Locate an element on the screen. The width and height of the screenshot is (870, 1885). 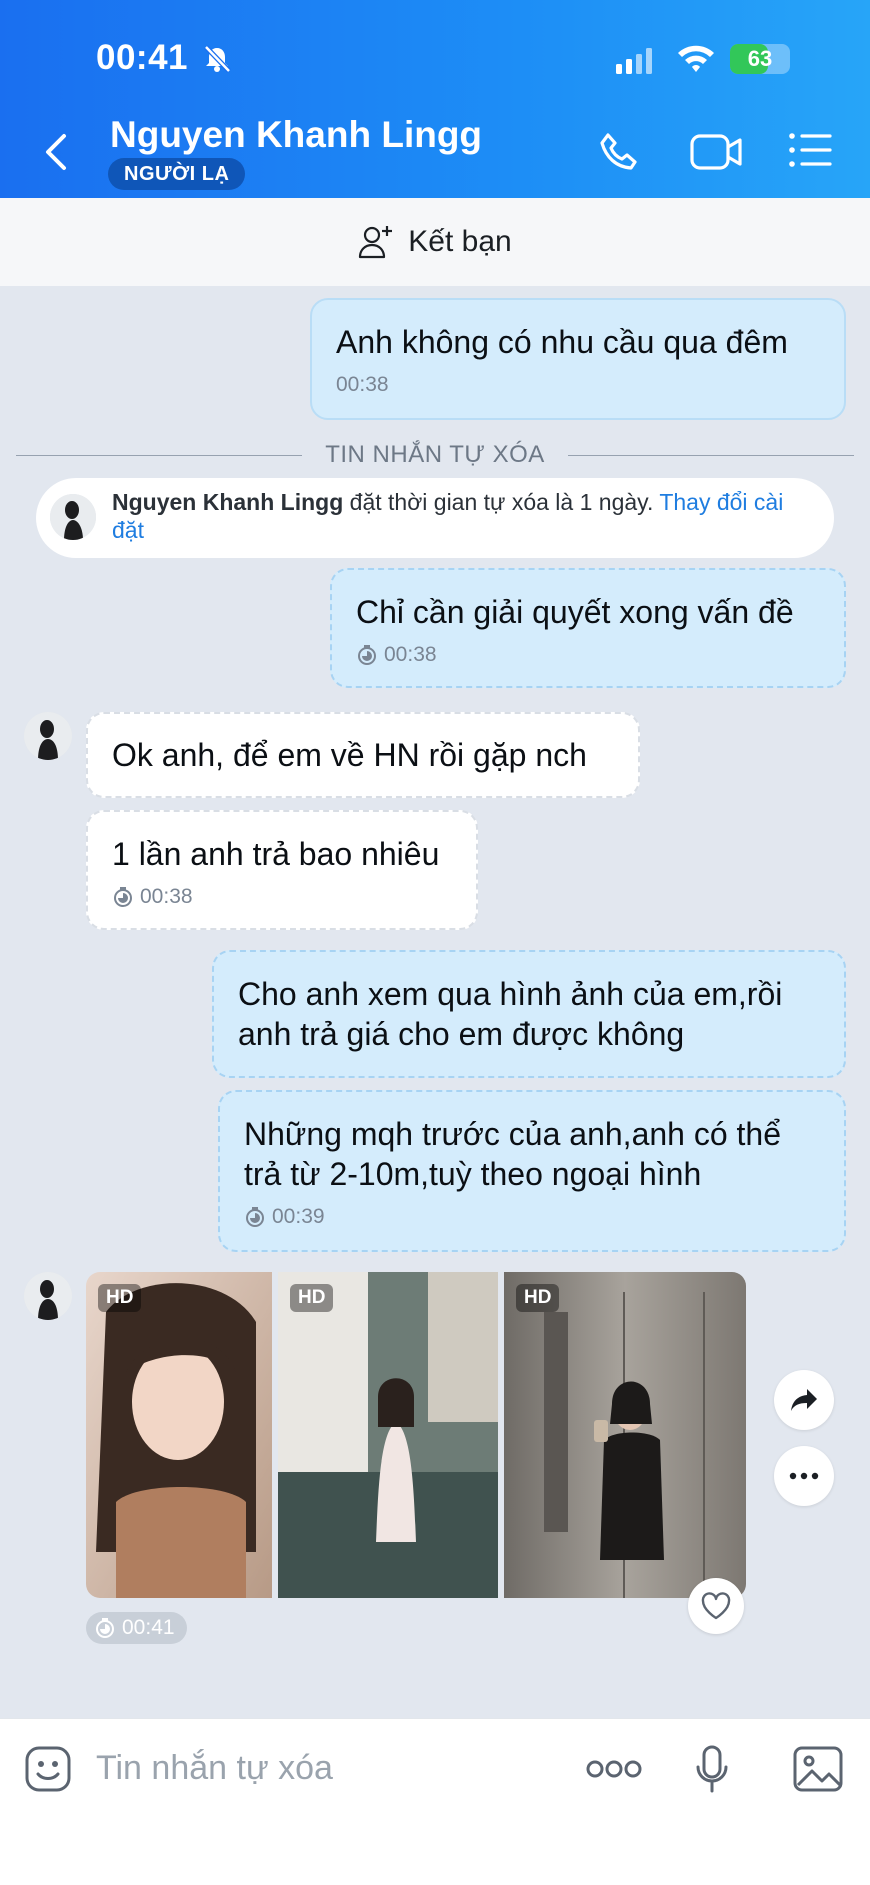
message-time: 00:39 is located at coordinates (298, 1216).